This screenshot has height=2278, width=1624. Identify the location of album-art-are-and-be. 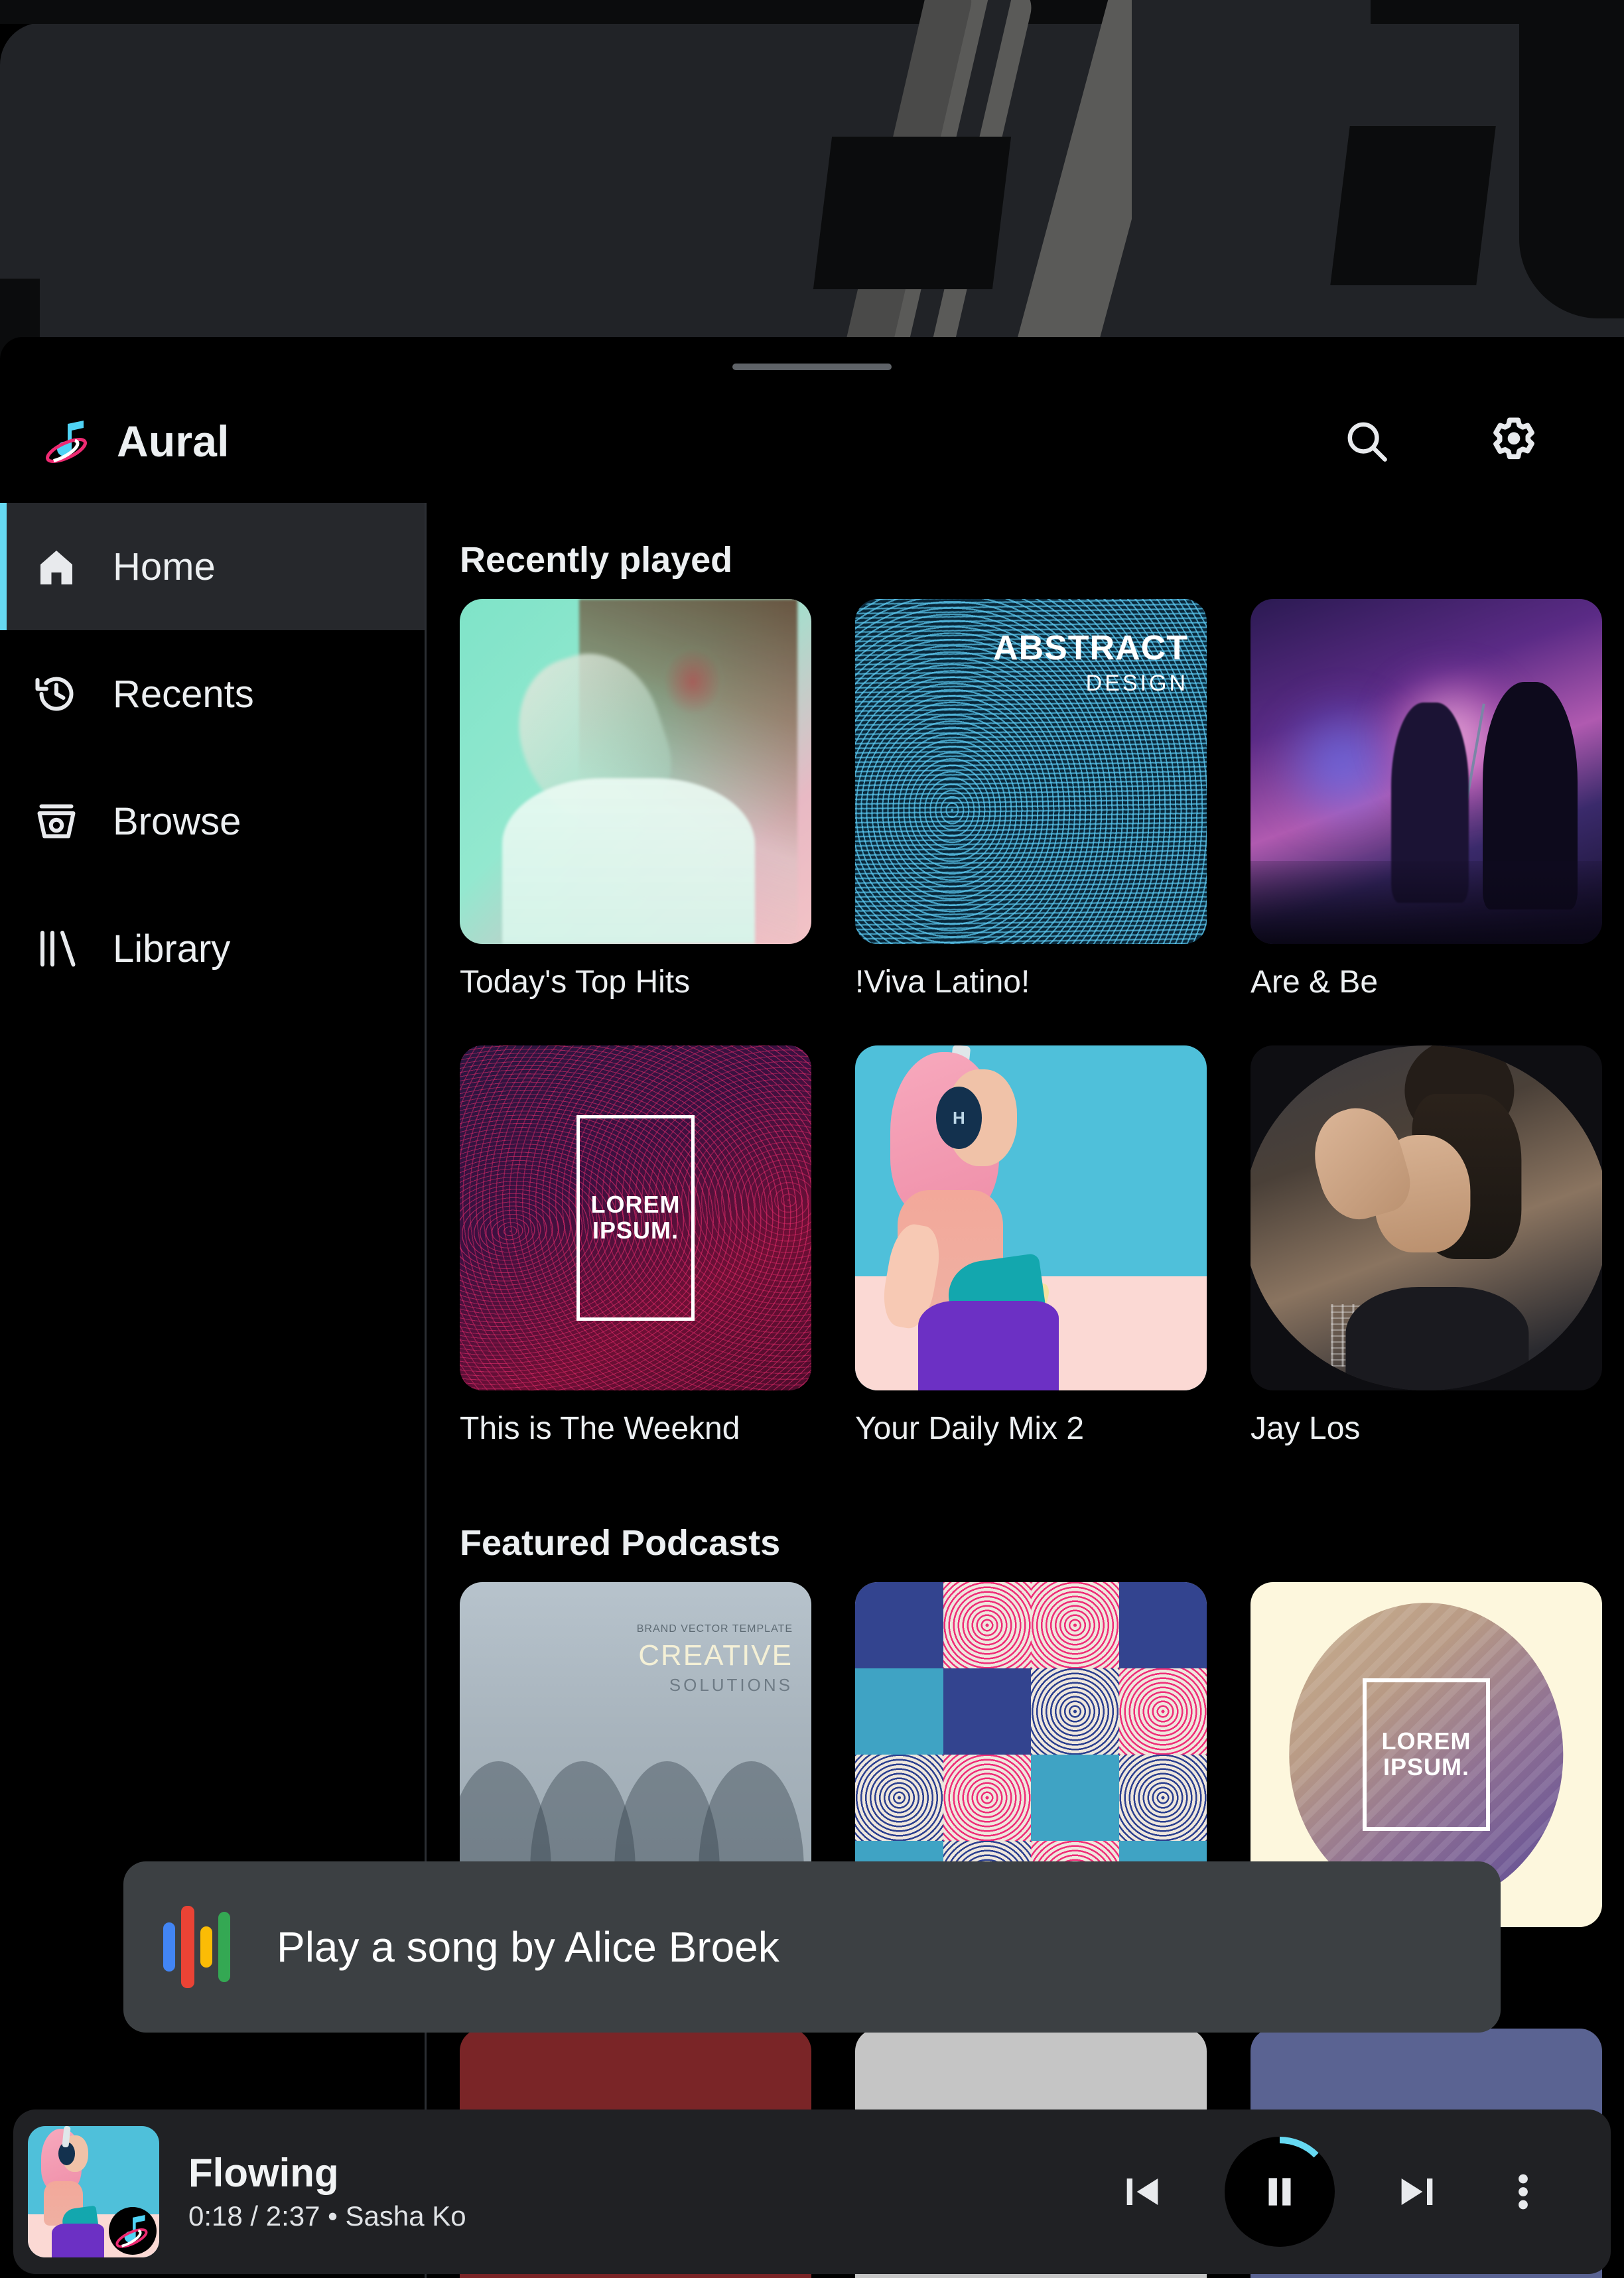
(1426, 771).